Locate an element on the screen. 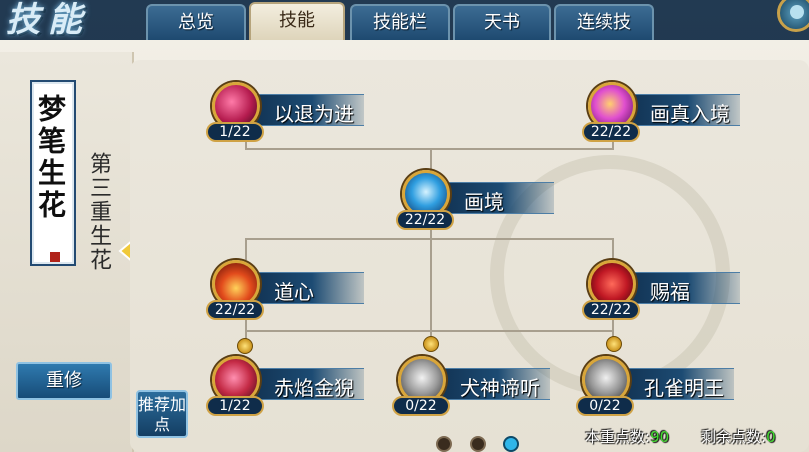  points-left-label: 剩余点数: is located at coordinates (734, 437).